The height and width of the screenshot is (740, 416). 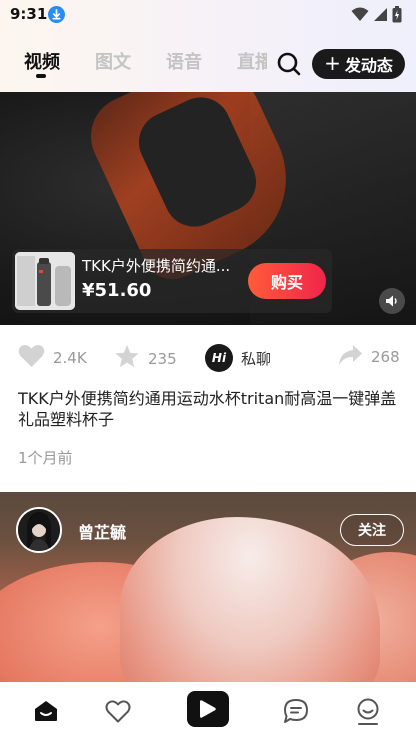 What do you see at coordinates (52, 358) in the screenshot?
I see `like-button: 2.4K` at bounding box center [52, 358].